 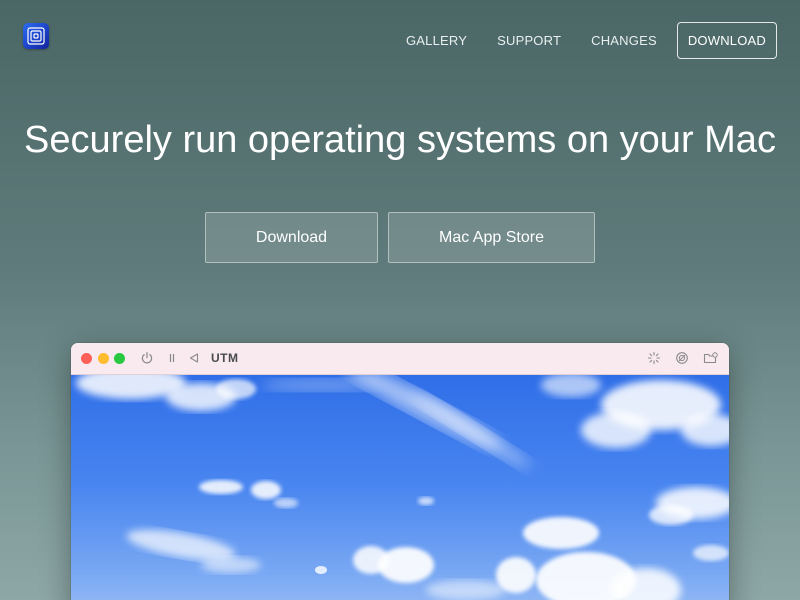 I want to click on minimize-window-button, so click(x=103, y=358).